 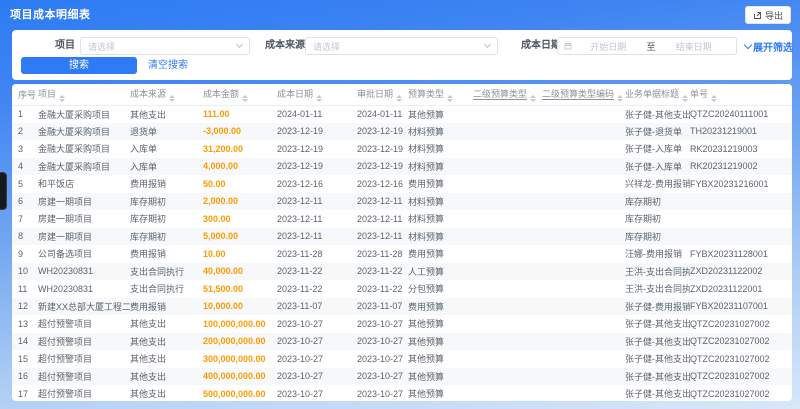 What do you see at coordinates (21, 236) in the screenshot?
I see `cell-no: 8` at bounding box center [21, 236].